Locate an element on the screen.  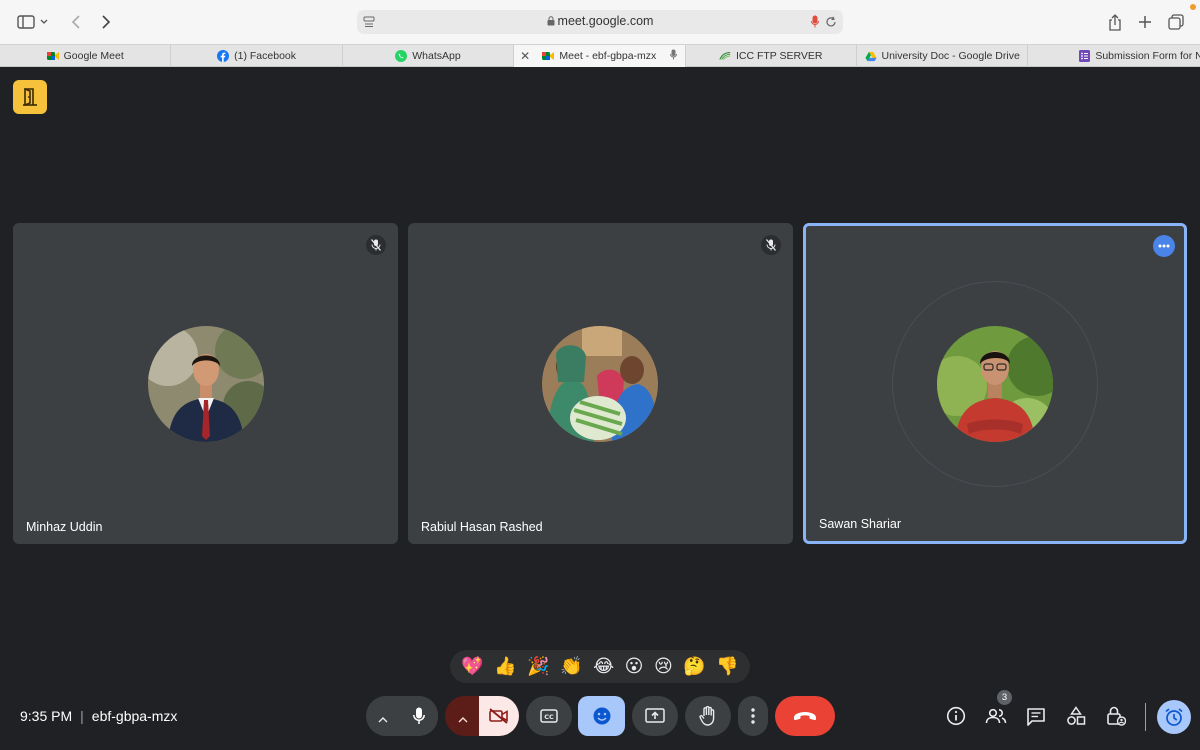
reaction-thinking: 🤔 is located at coordinates (694, 666).